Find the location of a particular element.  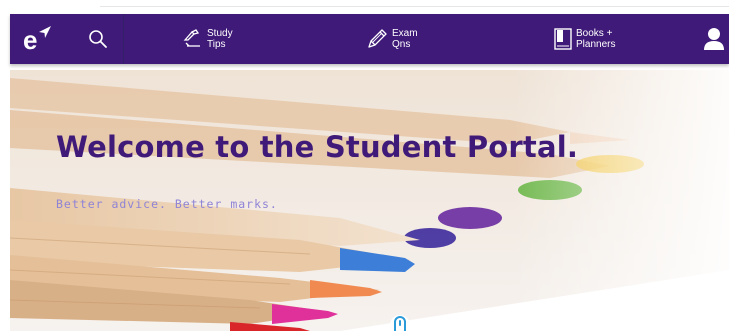

logo: e is located at coordinates (39, 39).